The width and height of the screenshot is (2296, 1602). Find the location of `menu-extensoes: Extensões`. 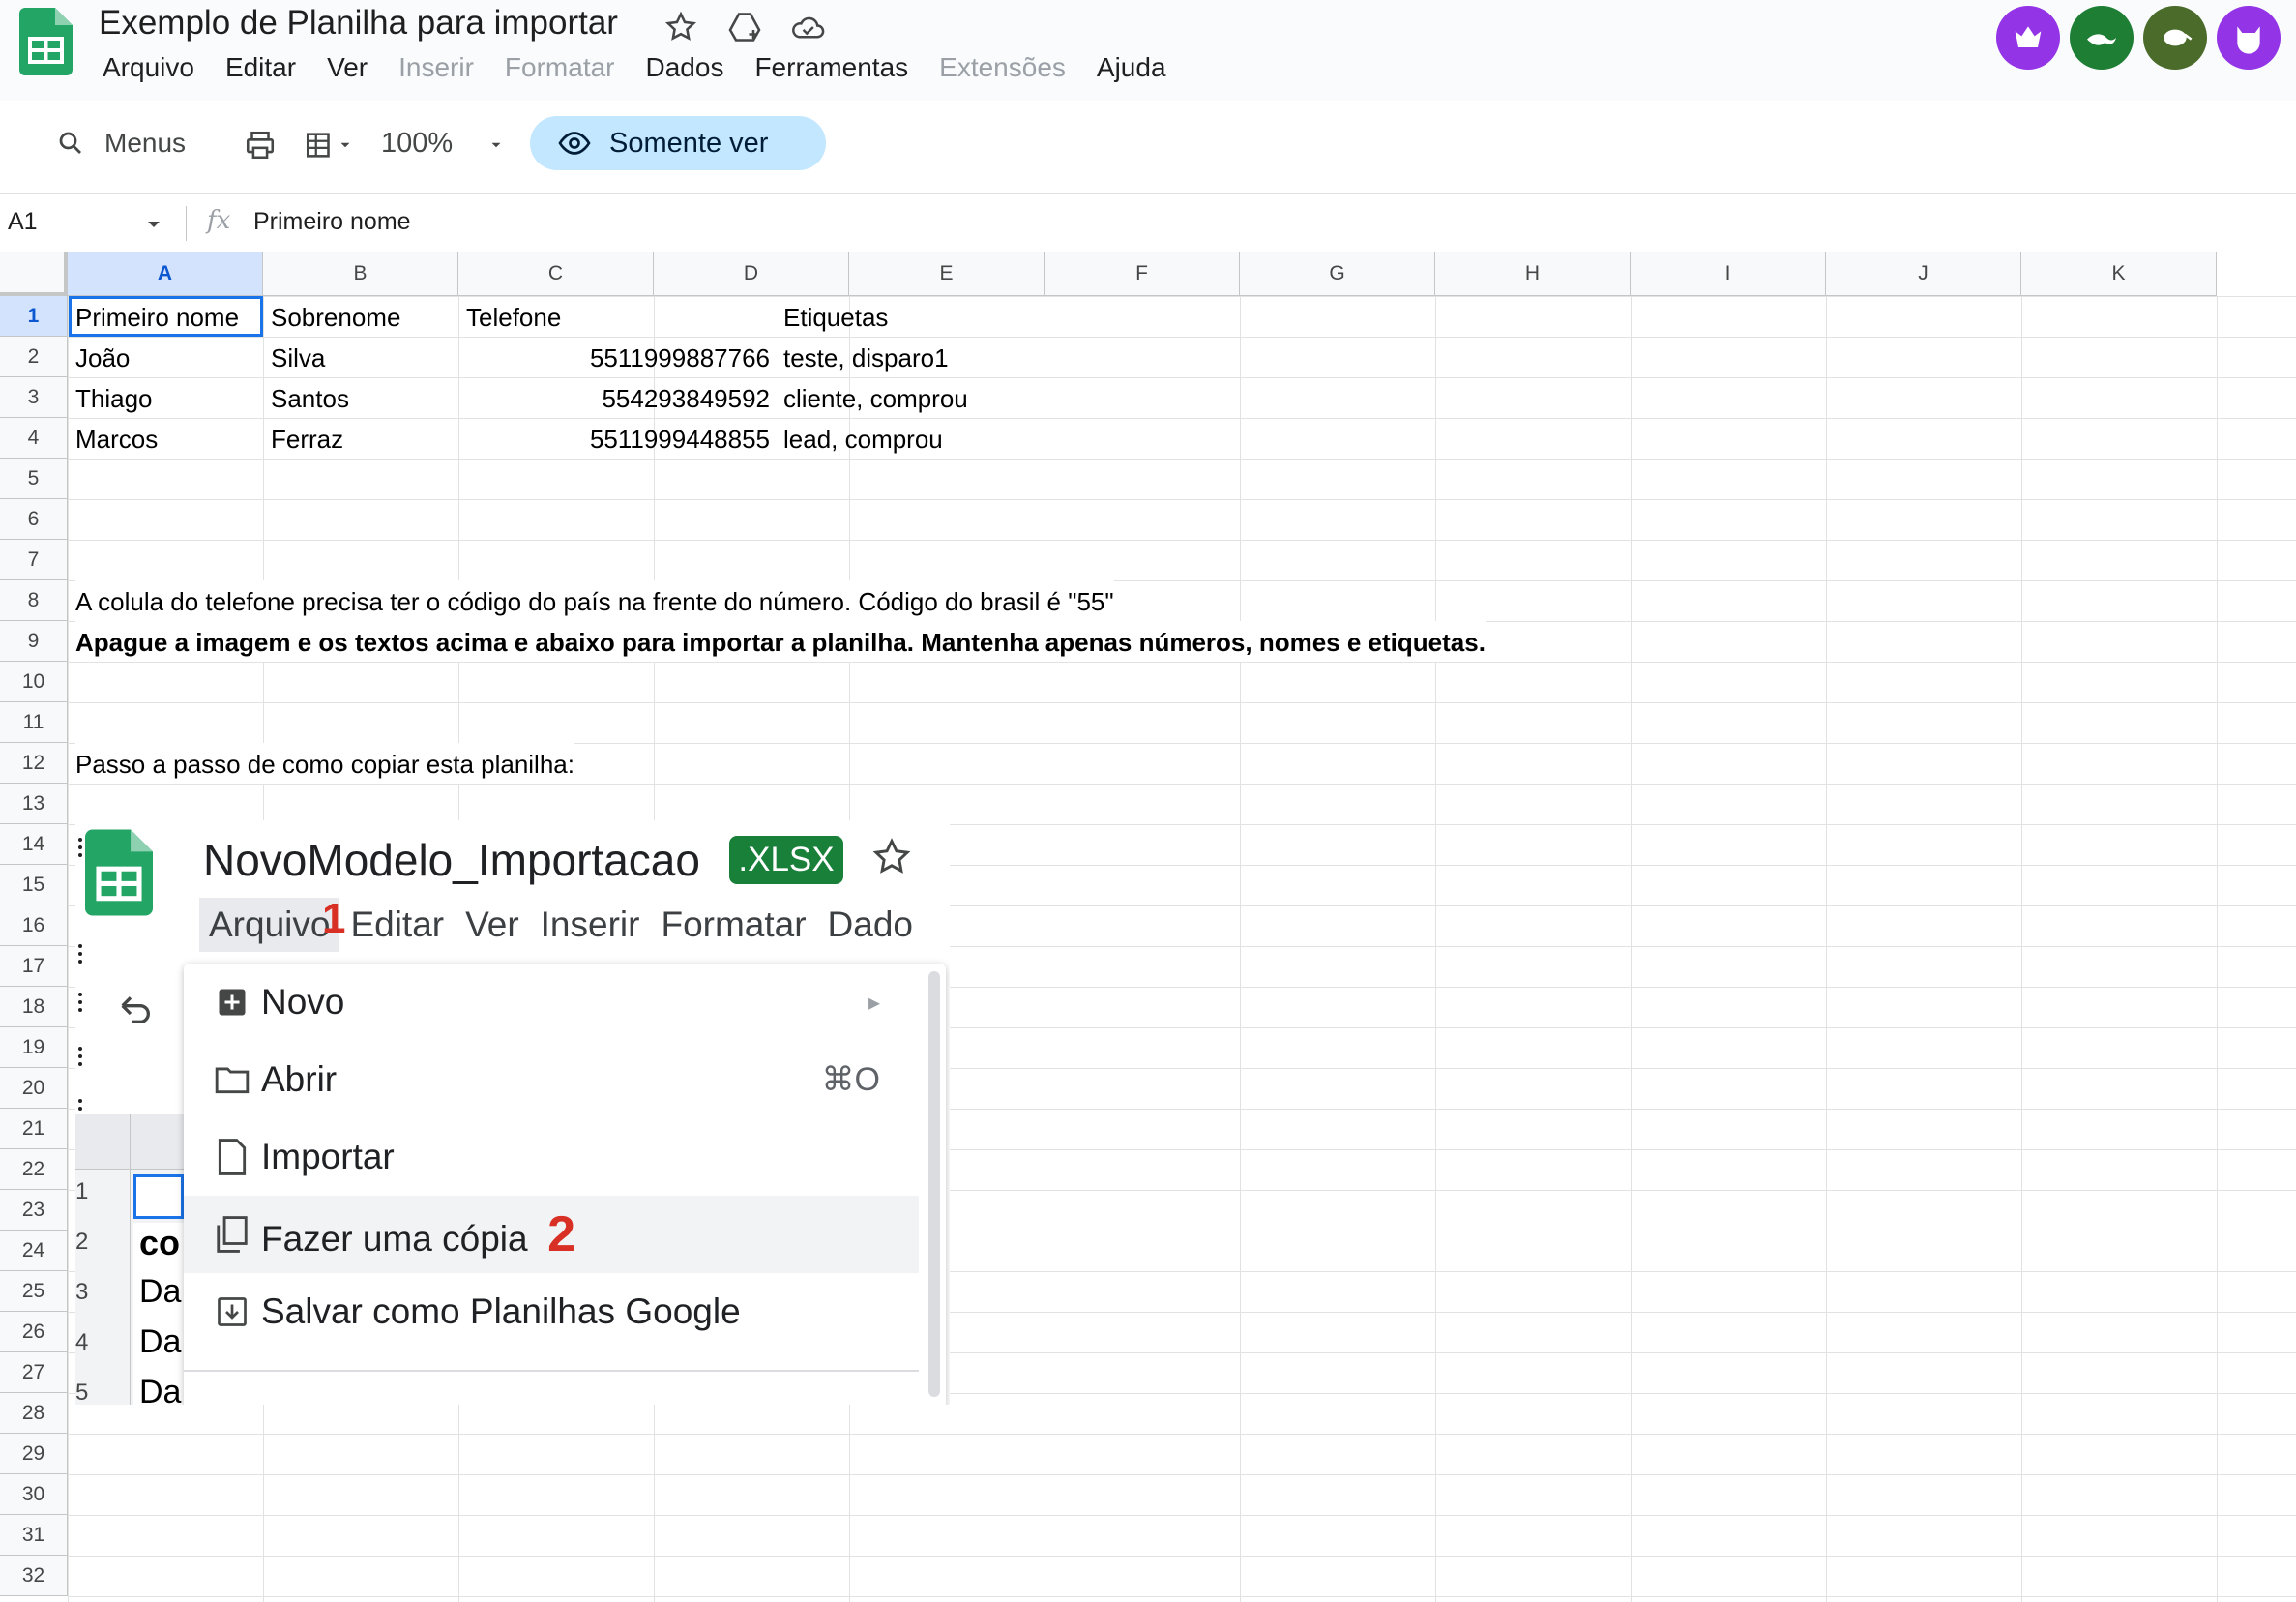

menu-extensoes: Extensões is located at coordinates (1002, 67).